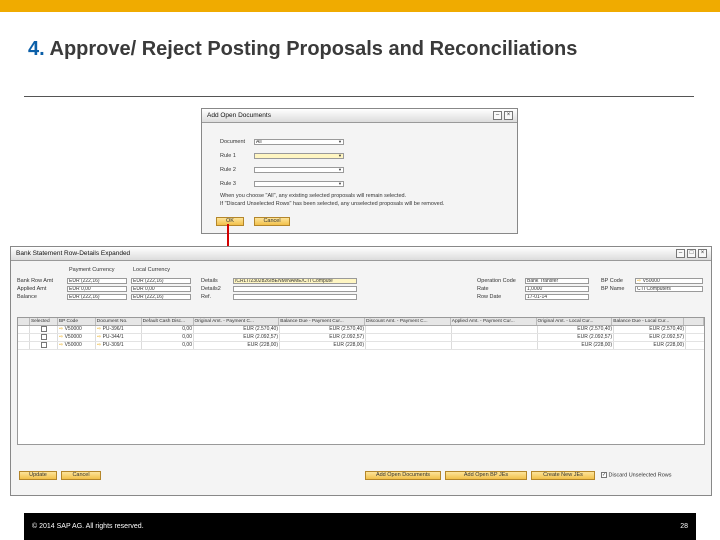 The image size is (720, 540). What do you see at coordinates (73, 337) in the screenshot?
I see `bp-code-text: V50000` at bounding box center [73, 337].